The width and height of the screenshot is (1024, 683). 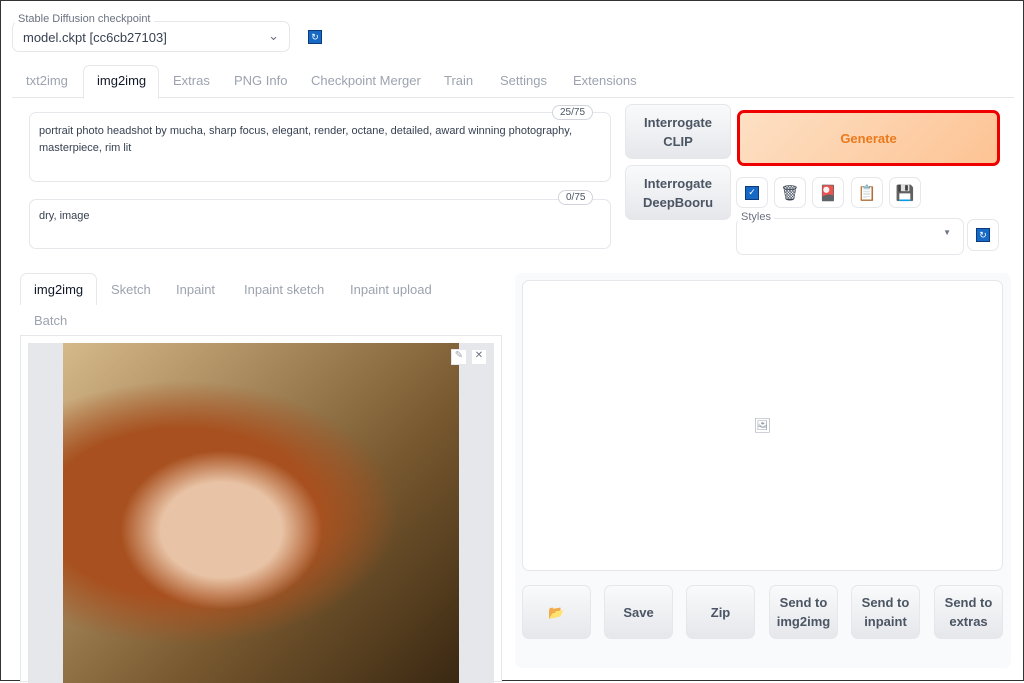 I want to click on image-placeholder-icon: 🖼, so click(x=762, y=425).